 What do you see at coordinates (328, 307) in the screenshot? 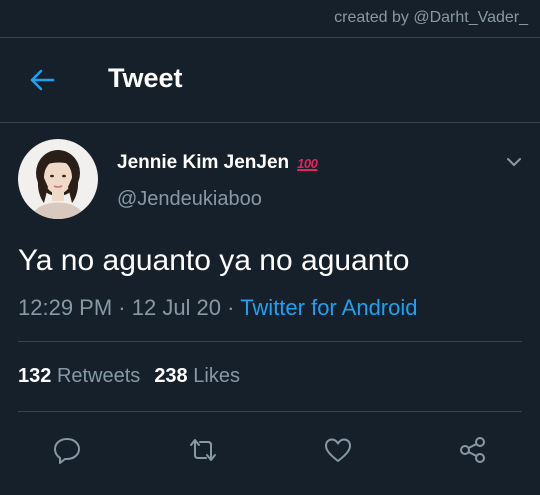
I see `tweet-source-link: Twitter for Android` at bounding box center [328, 307].